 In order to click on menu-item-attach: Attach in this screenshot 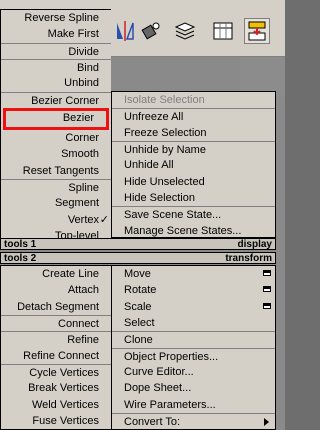, I will do `click(56, 290)`.